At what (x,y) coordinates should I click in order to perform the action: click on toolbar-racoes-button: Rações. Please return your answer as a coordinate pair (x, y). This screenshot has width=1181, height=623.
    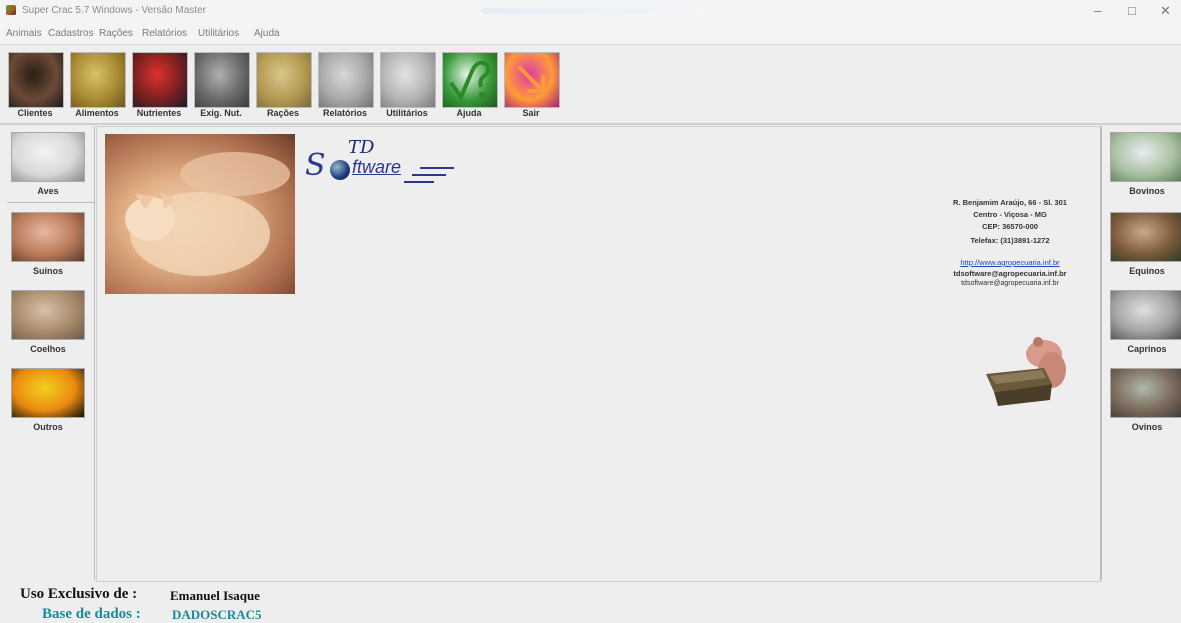
    Looking at the image, I should click on (283, 85).